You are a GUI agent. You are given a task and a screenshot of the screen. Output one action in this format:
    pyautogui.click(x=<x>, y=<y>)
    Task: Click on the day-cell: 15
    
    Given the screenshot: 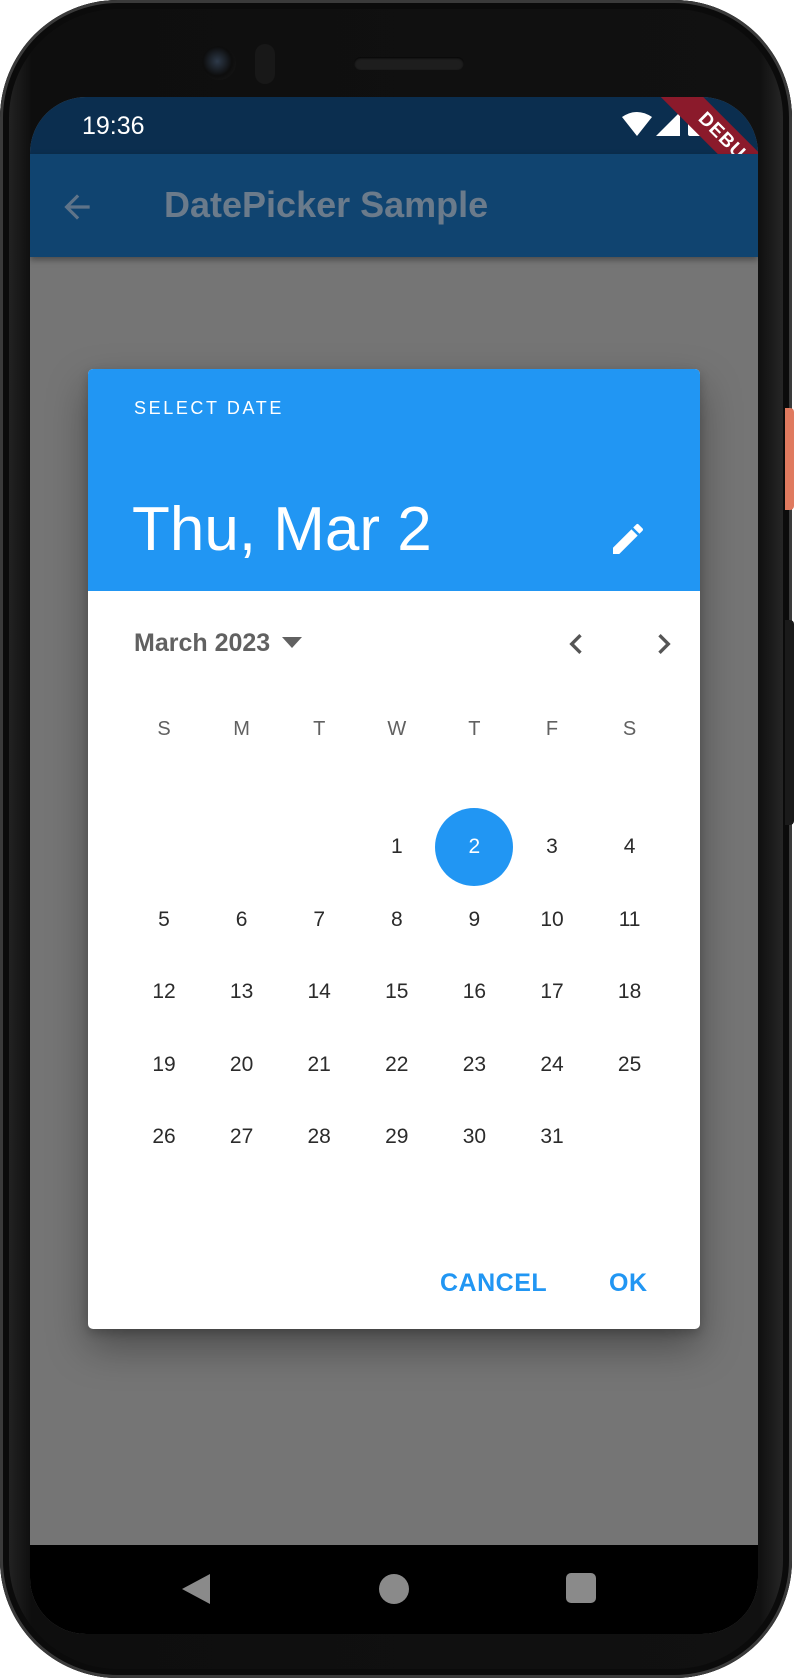 What is the action you would take?
    pyautogui.click(x=397, y=992)
    